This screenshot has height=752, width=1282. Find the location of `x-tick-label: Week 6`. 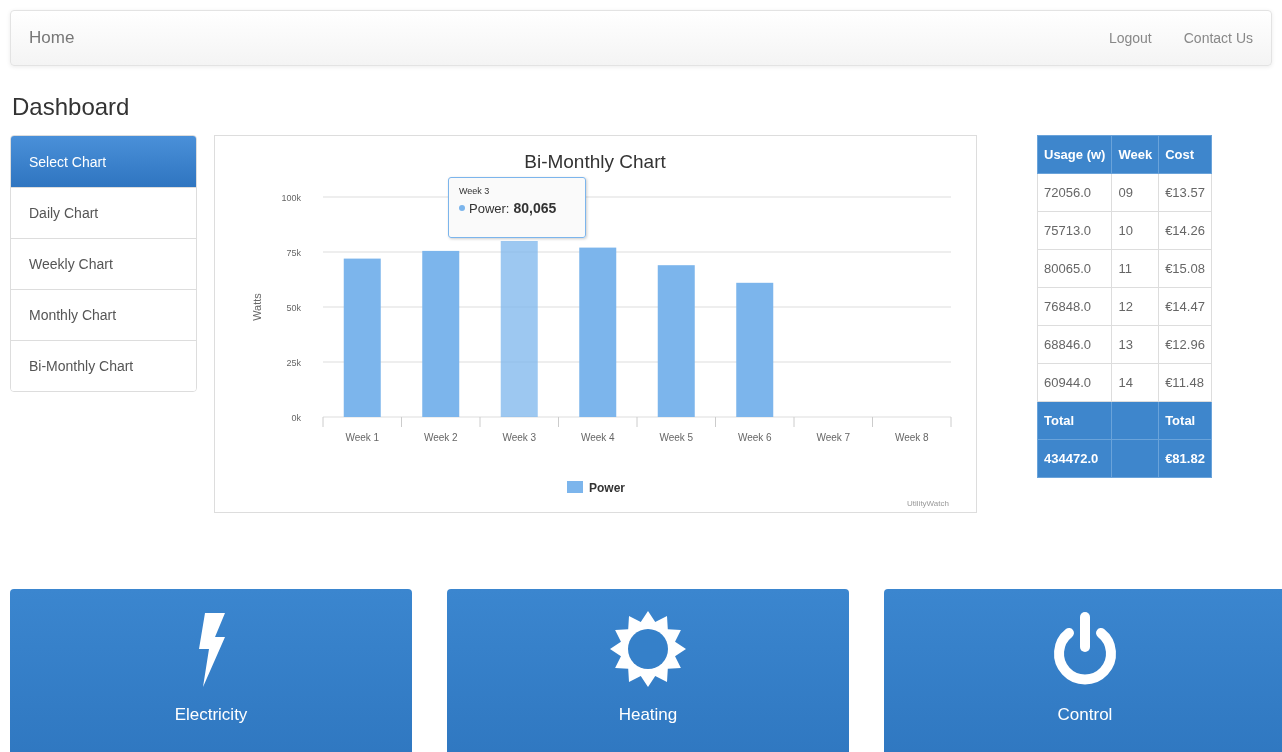

x-tick-label: Week 6 is located at coordinates (754, 437).